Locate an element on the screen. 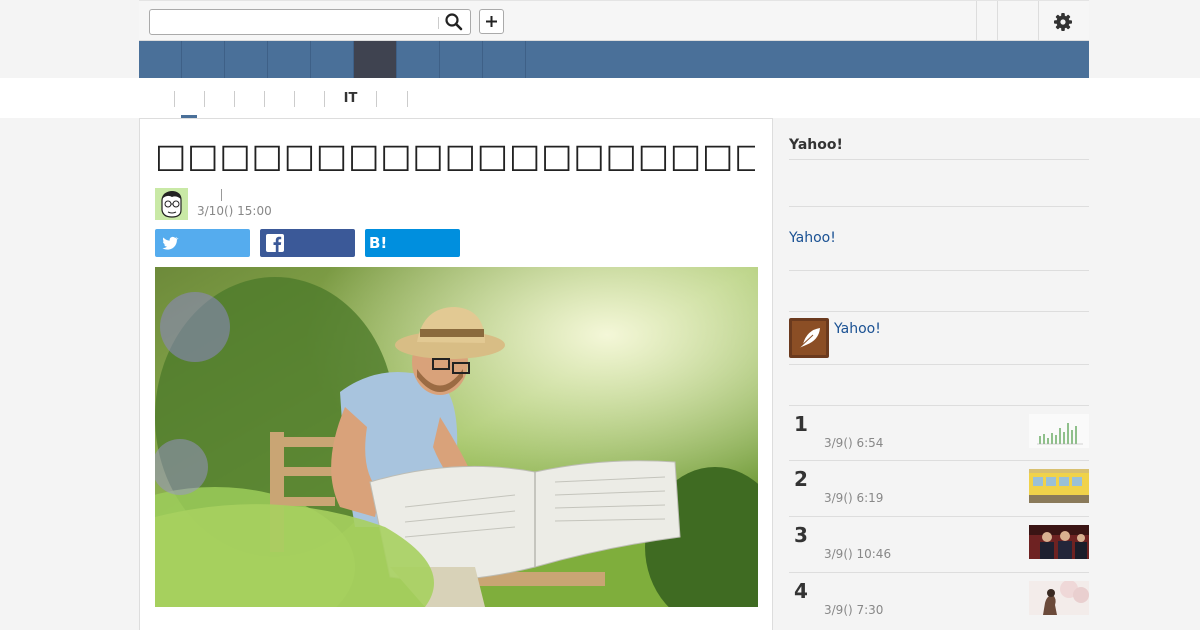  author-avatar-image is located at coordinates (171, 204).